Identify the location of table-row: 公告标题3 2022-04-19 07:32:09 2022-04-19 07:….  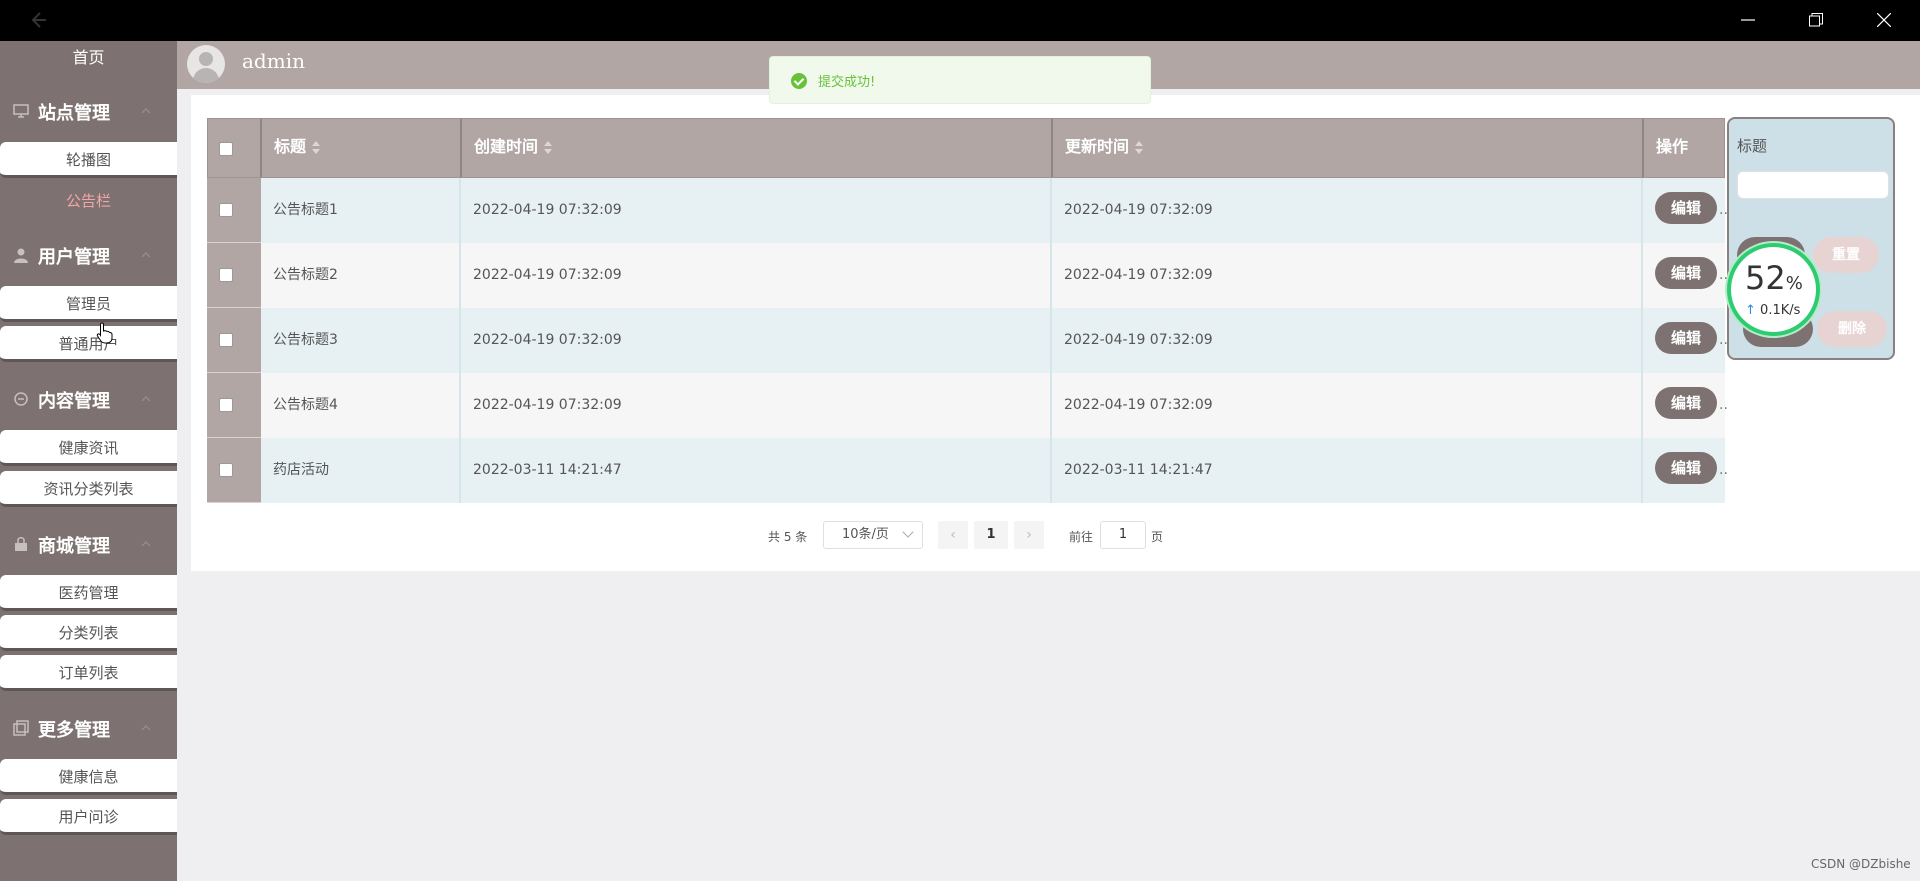
(967, 340).